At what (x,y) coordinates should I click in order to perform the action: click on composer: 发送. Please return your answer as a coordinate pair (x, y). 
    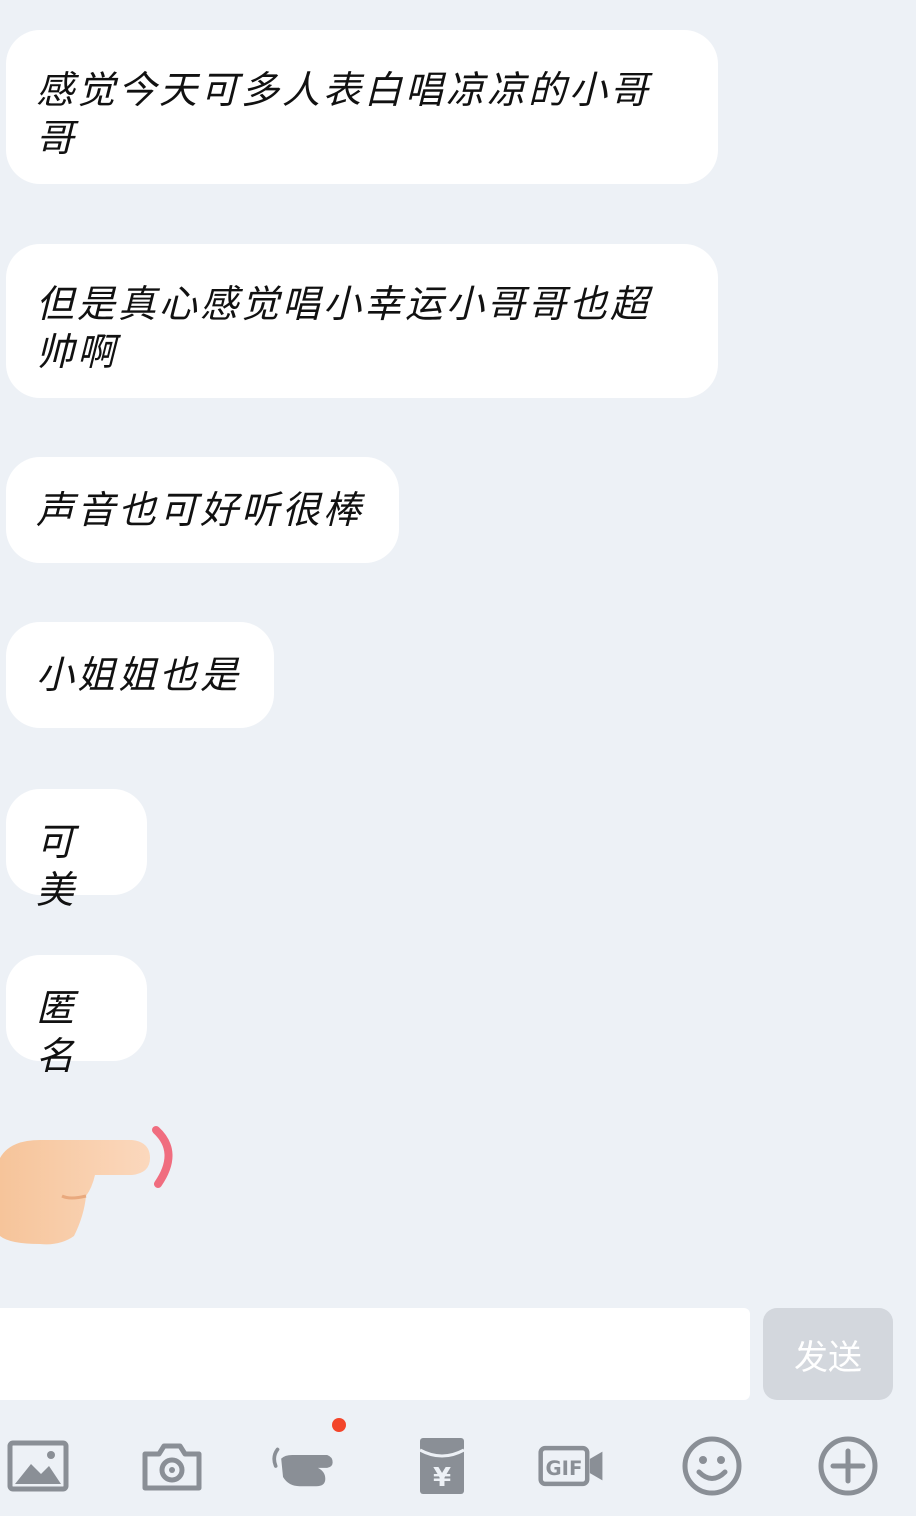
    Looking at the image, I should click on (458, 1355).